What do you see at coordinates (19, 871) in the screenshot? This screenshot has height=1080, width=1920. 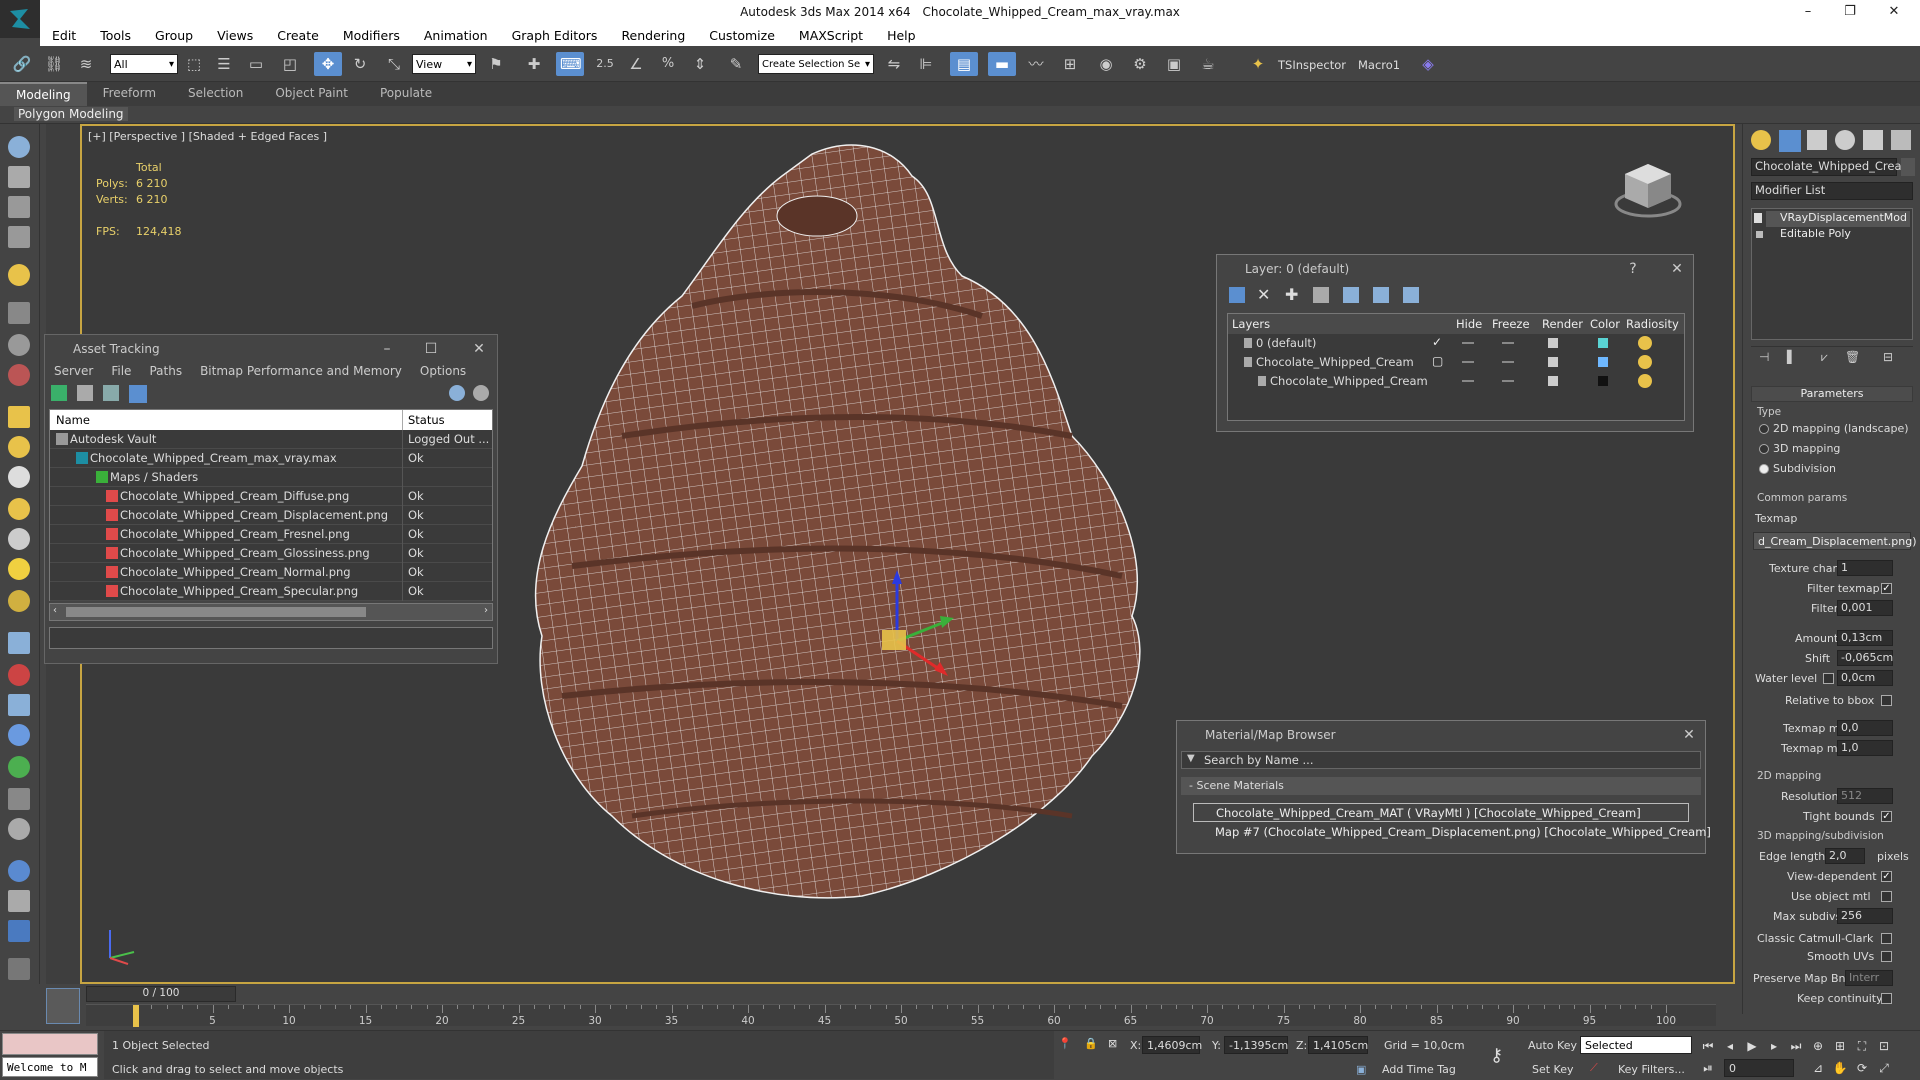 I see `render-sphere-icon` at bounding box center [19, 871].